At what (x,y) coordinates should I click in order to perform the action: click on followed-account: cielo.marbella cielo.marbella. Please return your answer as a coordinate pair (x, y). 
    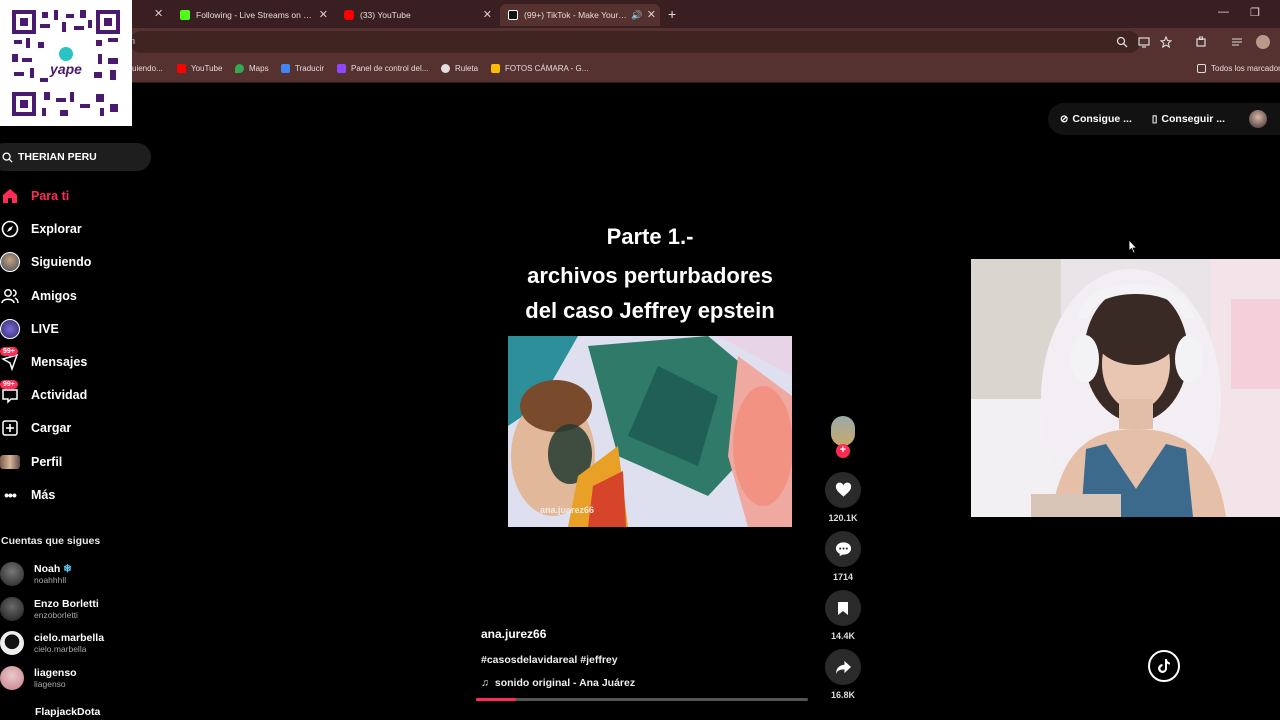
    Looking at the image, I should click on (52, 643).